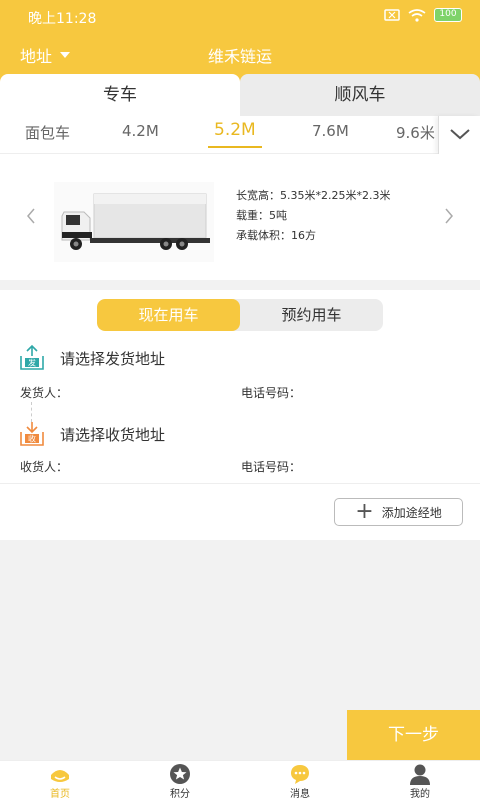 This screenshot has width=480, height=800. Describe the element at coordinates (420, 794) in the screenshot. I see `nav-profile-label: 我的` at that location.